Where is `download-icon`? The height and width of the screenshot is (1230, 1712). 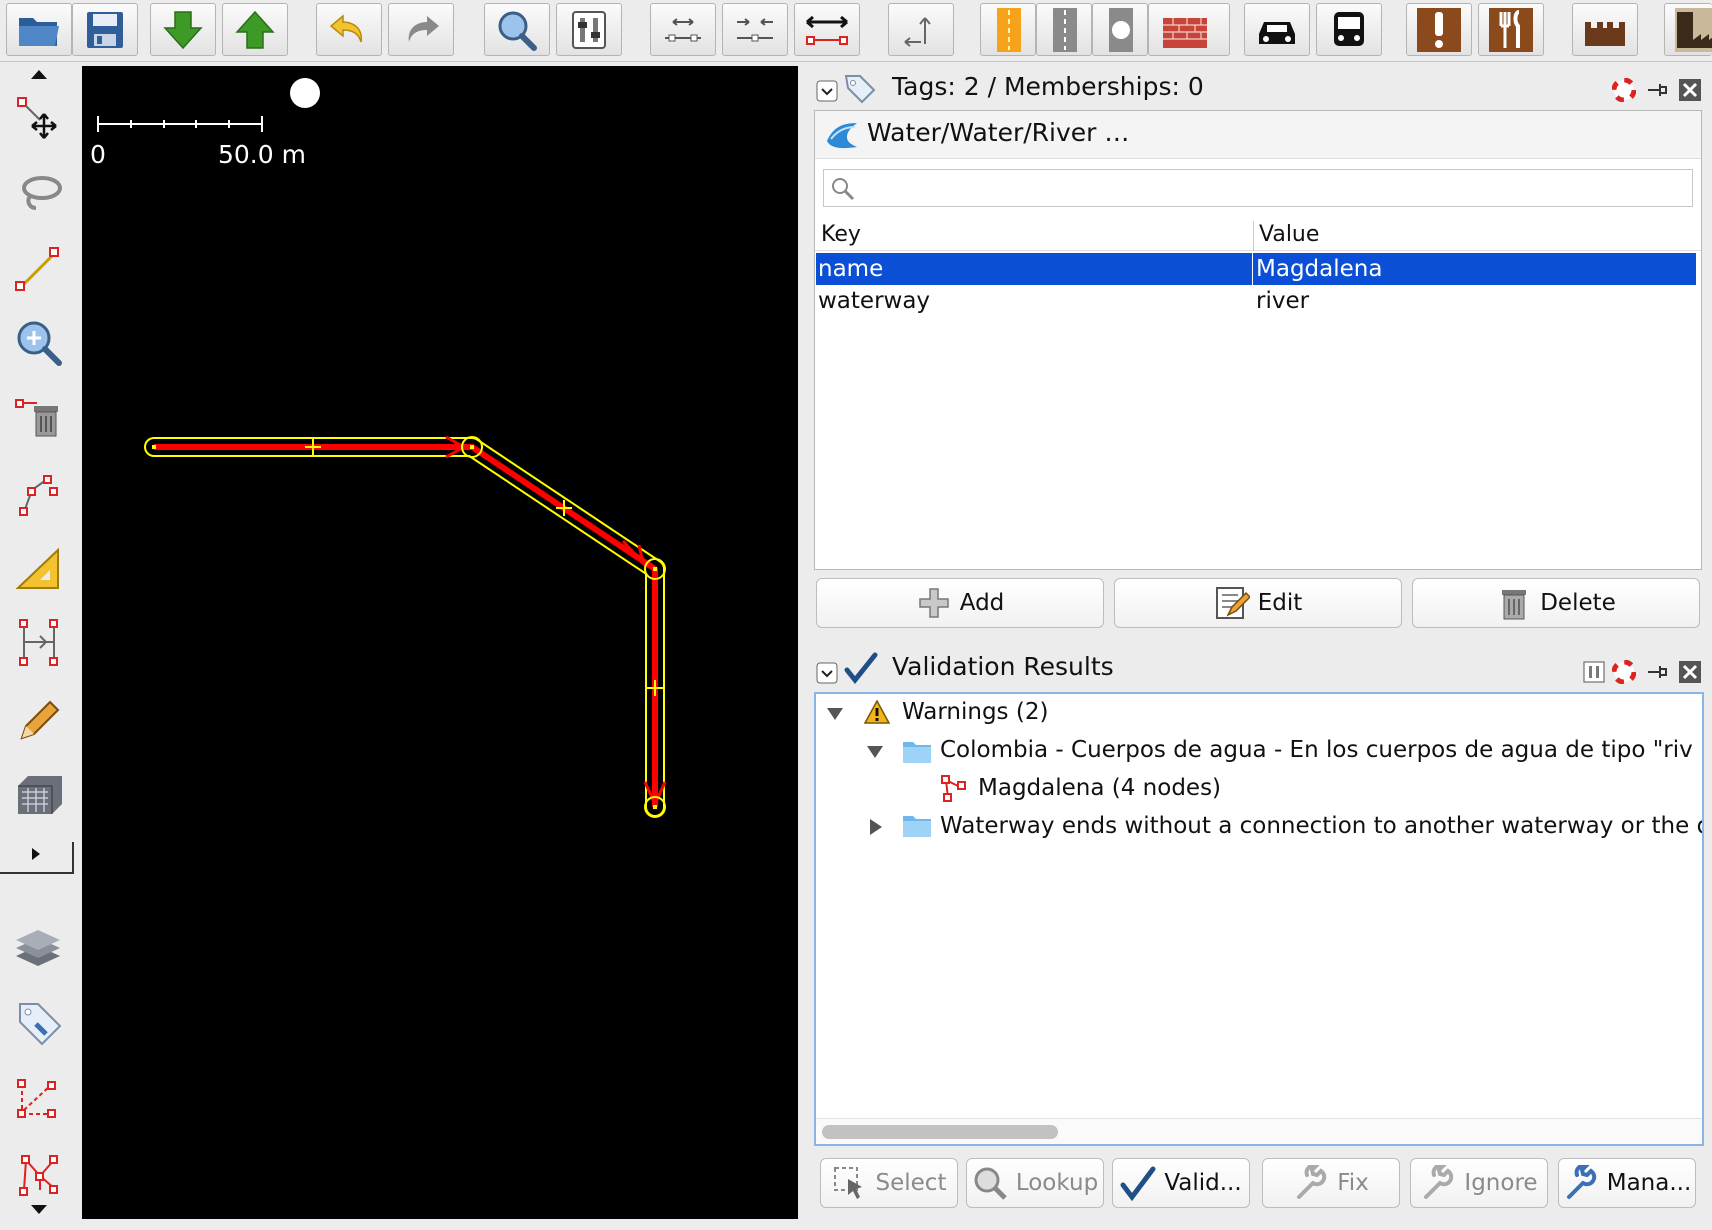 download-icon is located at coordinates (183, 29).